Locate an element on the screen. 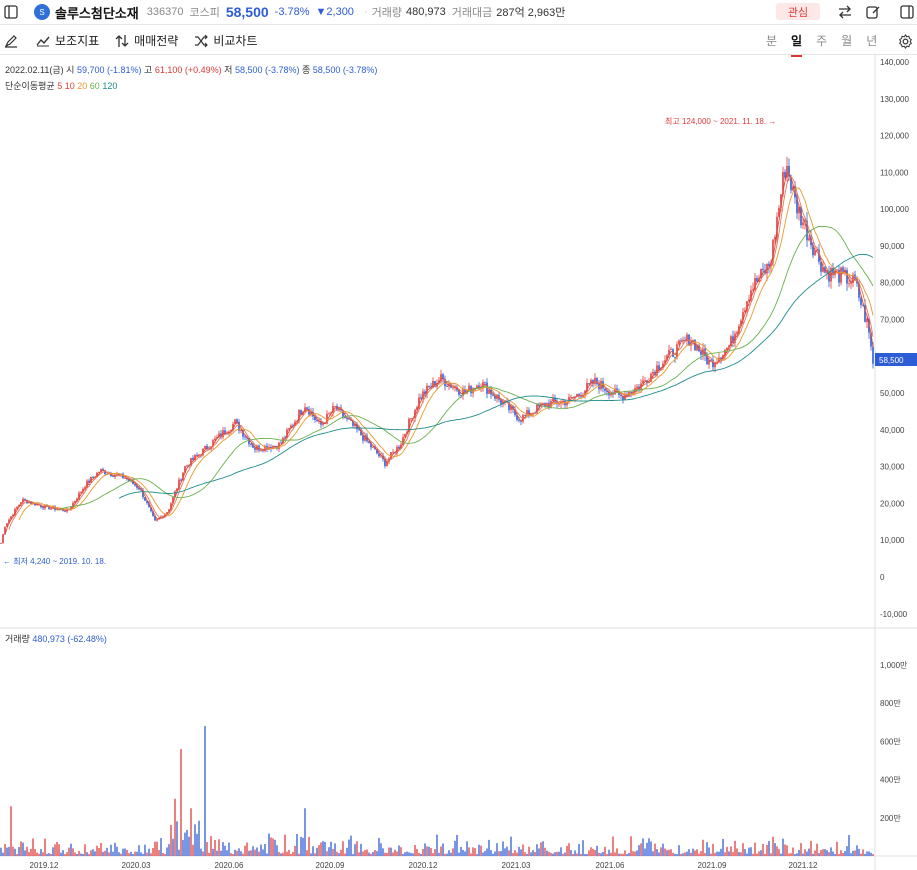  volume-axis-label: 1,000만 is located at coordinates (894, 665).